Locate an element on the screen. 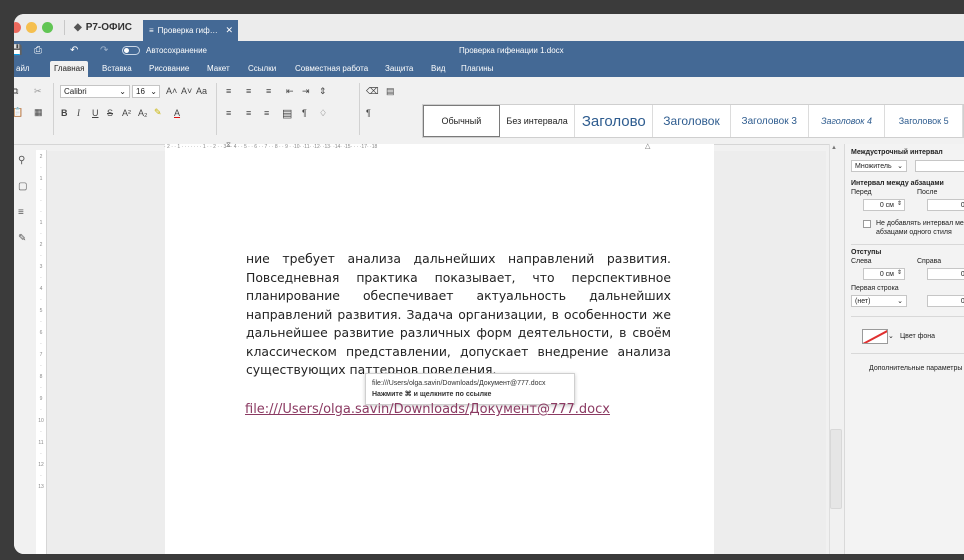 The width and height of the screenshot is (964, 560). no-spacing-checkbox is located at coordinates (867, 224).